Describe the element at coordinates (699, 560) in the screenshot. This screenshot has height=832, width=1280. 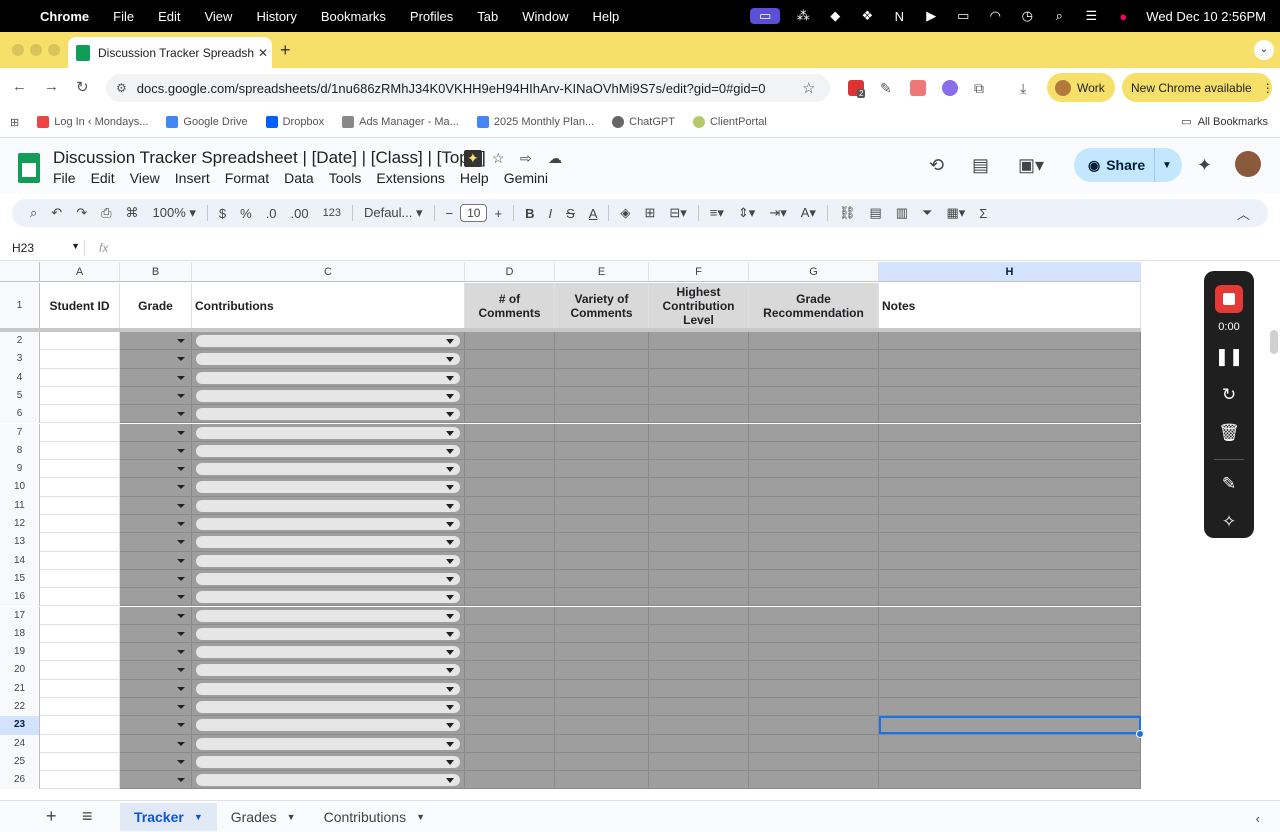
I see `cell-f14` at that location.